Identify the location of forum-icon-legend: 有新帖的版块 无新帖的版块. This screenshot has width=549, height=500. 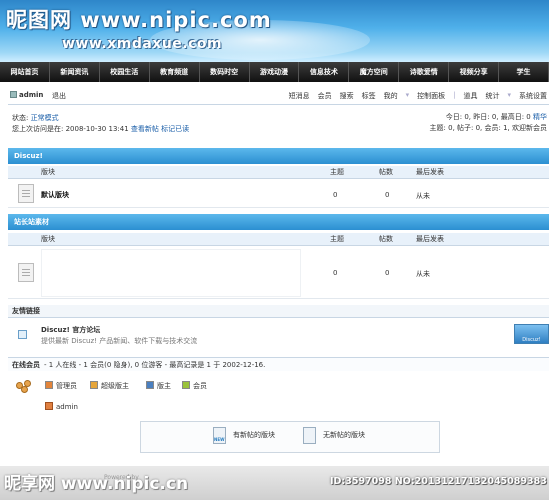
(290, 437).